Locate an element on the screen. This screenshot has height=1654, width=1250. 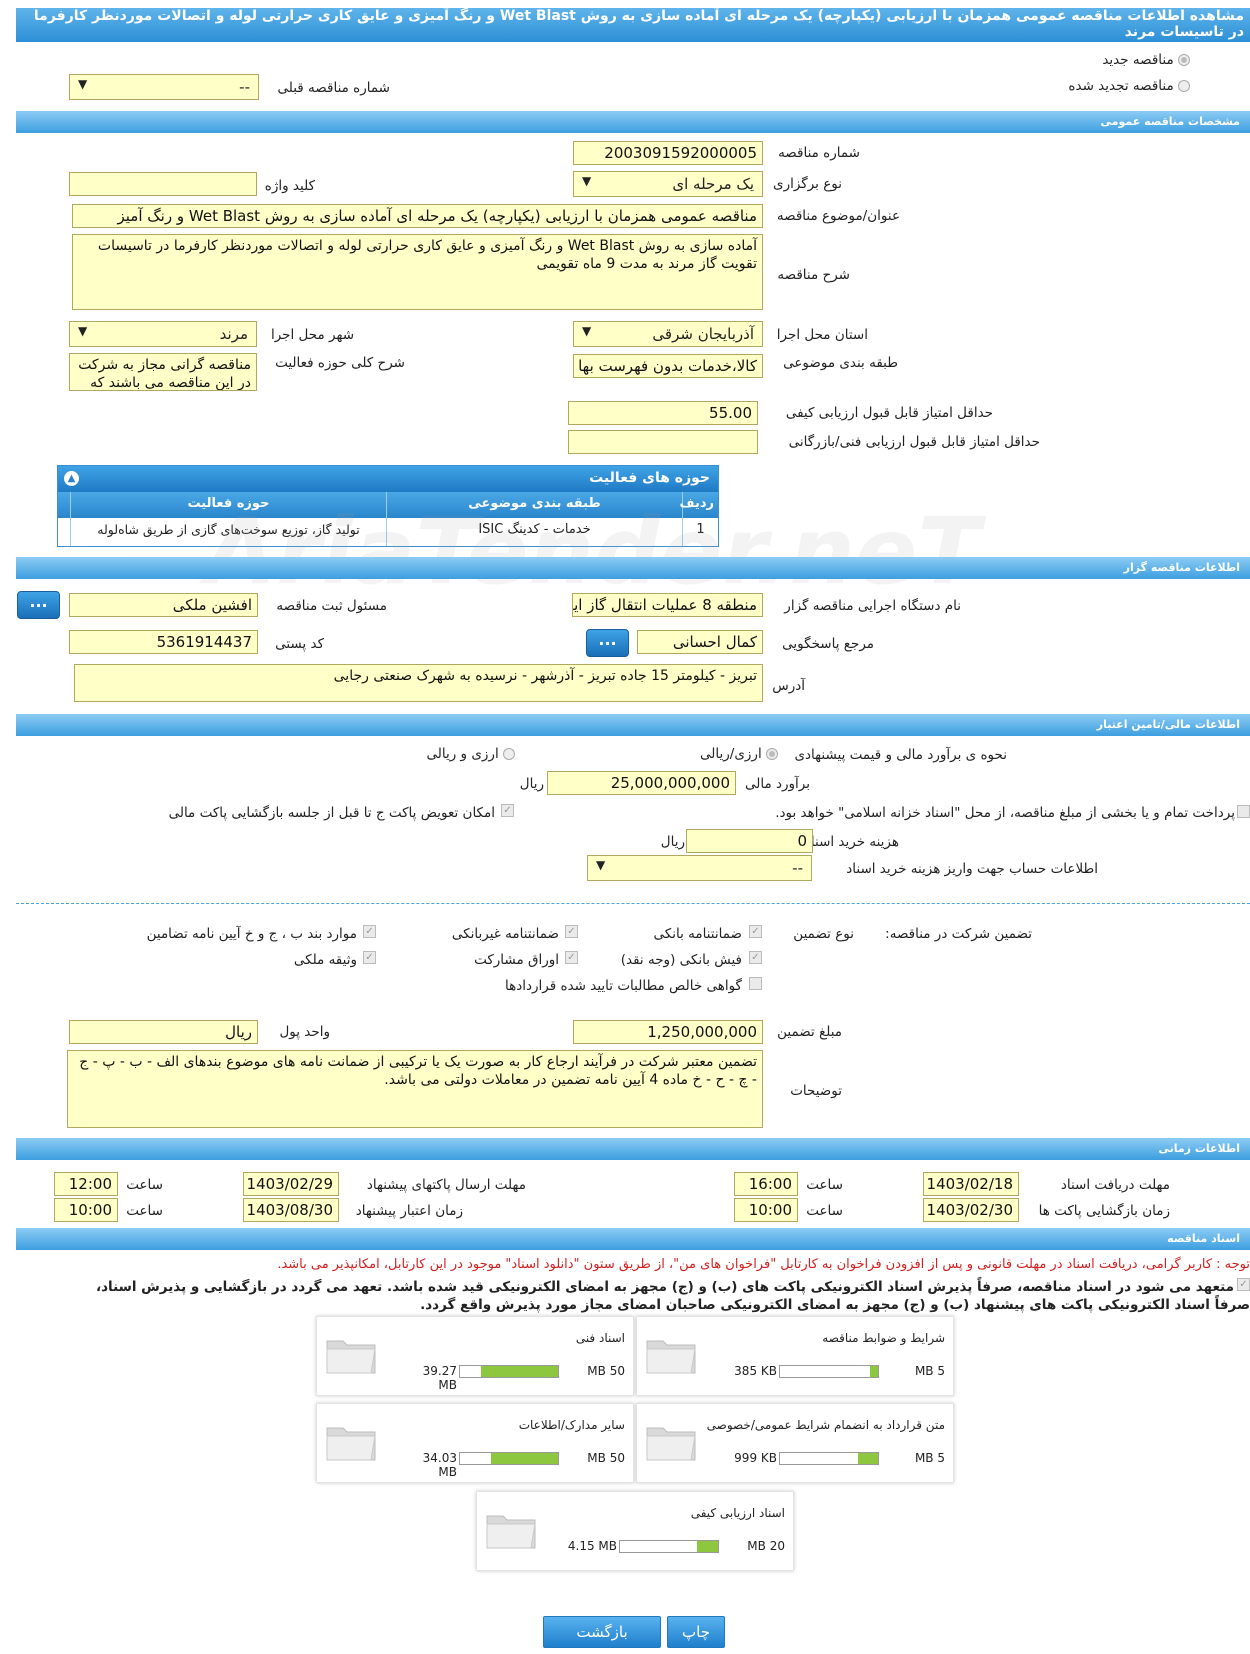
notes-label: توضیحات is located at coordinates (816, 1091).